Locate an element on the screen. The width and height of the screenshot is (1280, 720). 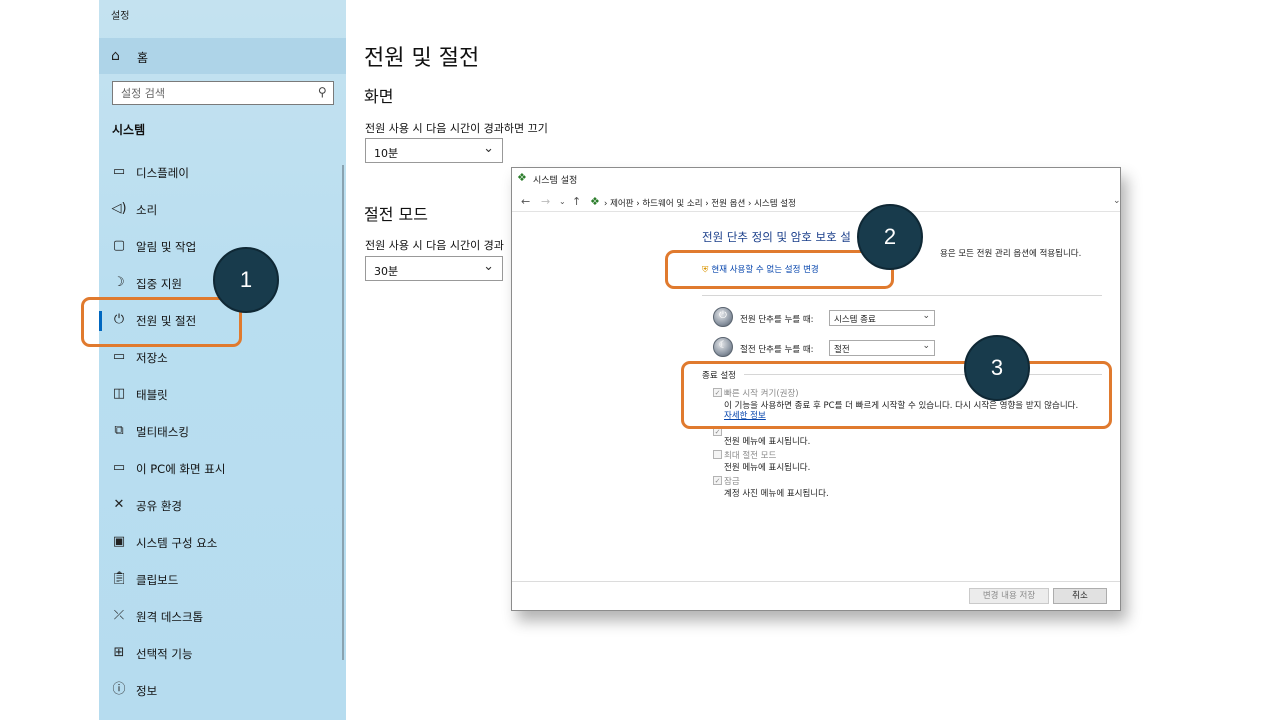
section-heading: 시스템 is located at coordinates (129, 130).